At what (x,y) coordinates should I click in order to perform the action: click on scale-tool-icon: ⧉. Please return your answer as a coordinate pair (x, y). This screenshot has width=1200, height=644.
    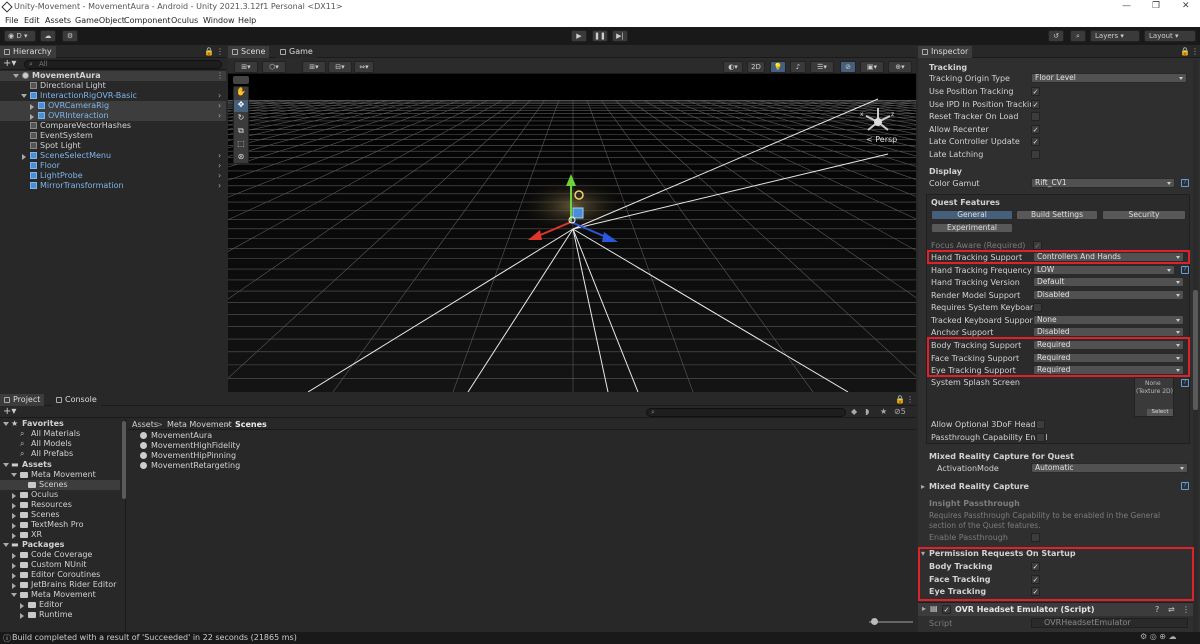
    Looking at the image, I should click on (241, 132).